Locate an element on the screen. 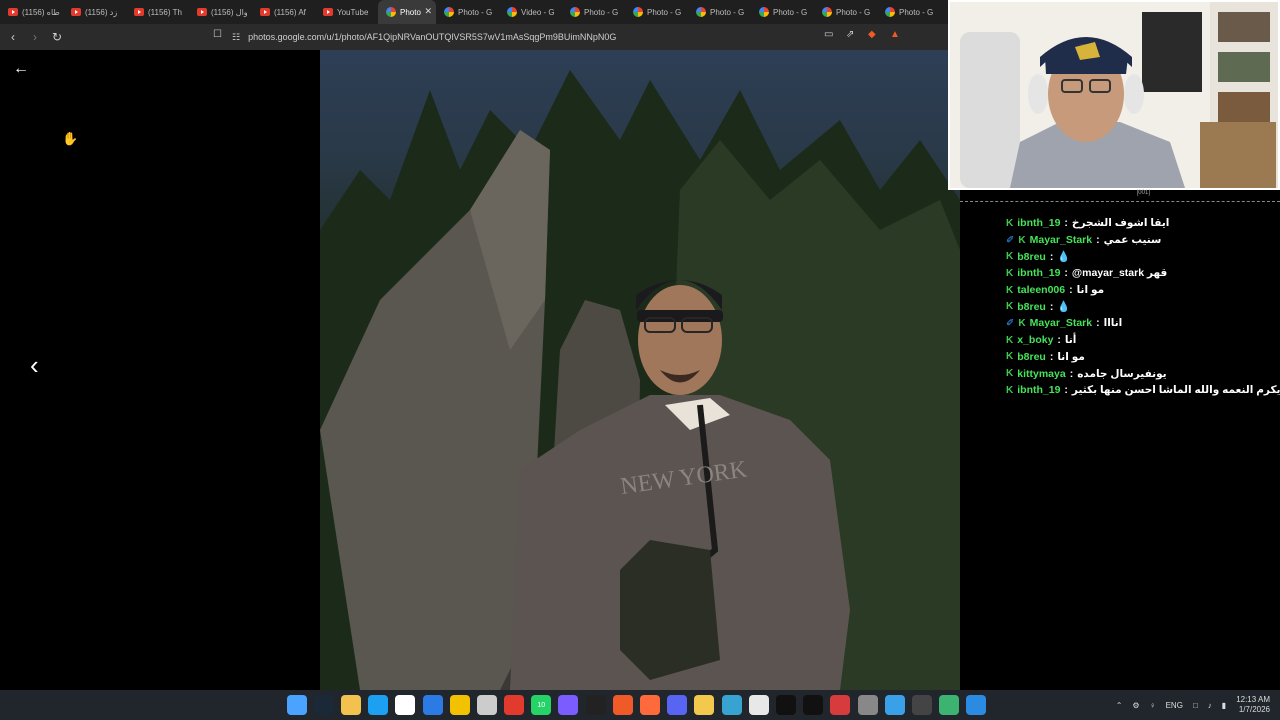 The image size is (1280, 720). chat-message: Kb8reu: 💧 is located at coordinates (1120, 256).